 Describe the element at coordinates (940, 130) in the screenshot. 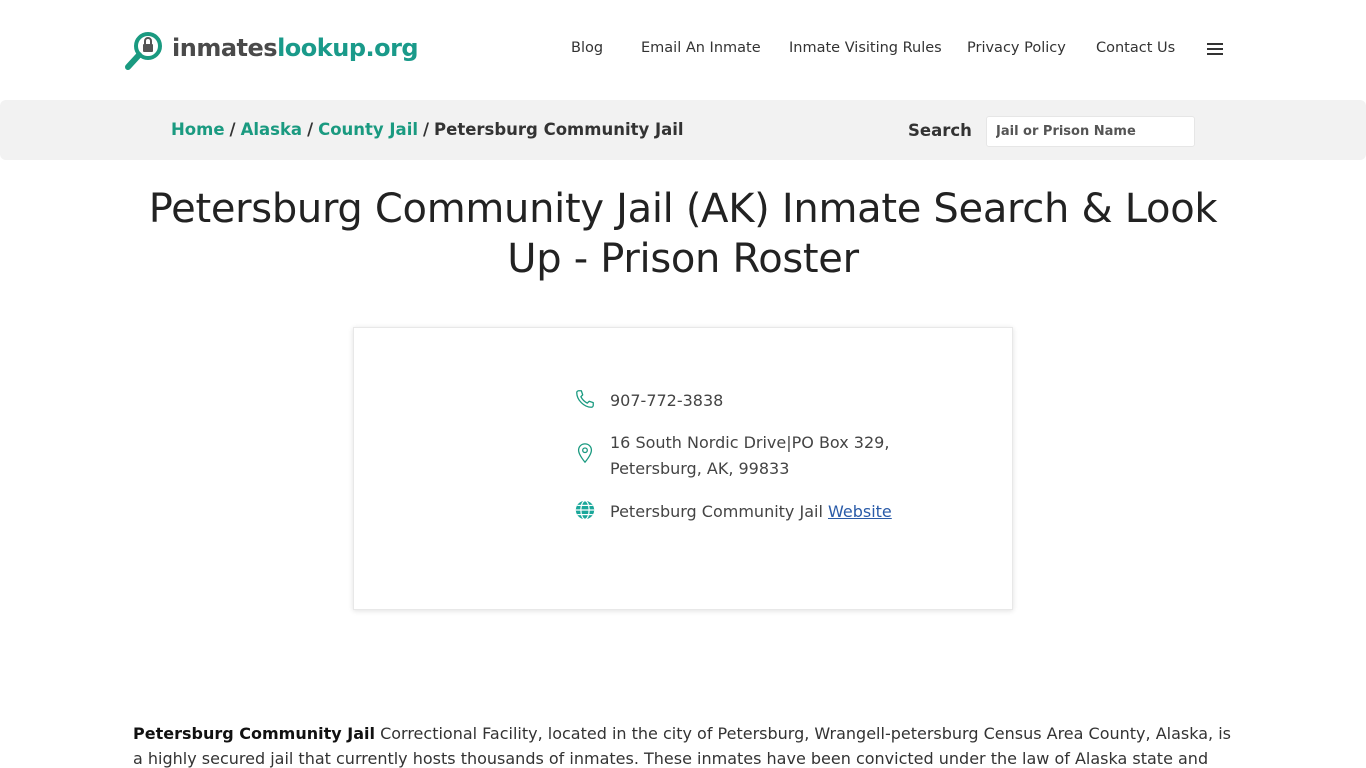

I see `search-label: Search` at that location.